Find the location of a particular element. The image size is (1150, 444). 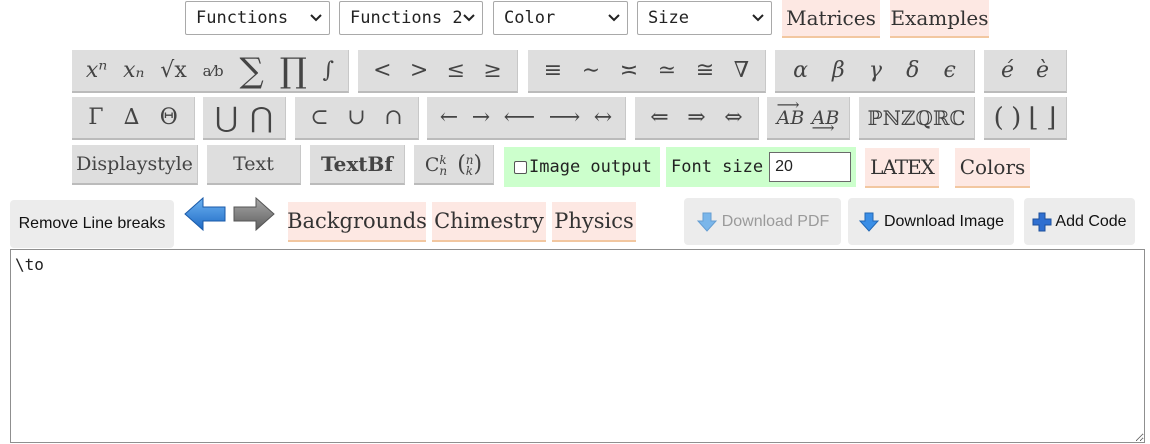

theta-upper-button: Θ is located at coordinates (169, 117).